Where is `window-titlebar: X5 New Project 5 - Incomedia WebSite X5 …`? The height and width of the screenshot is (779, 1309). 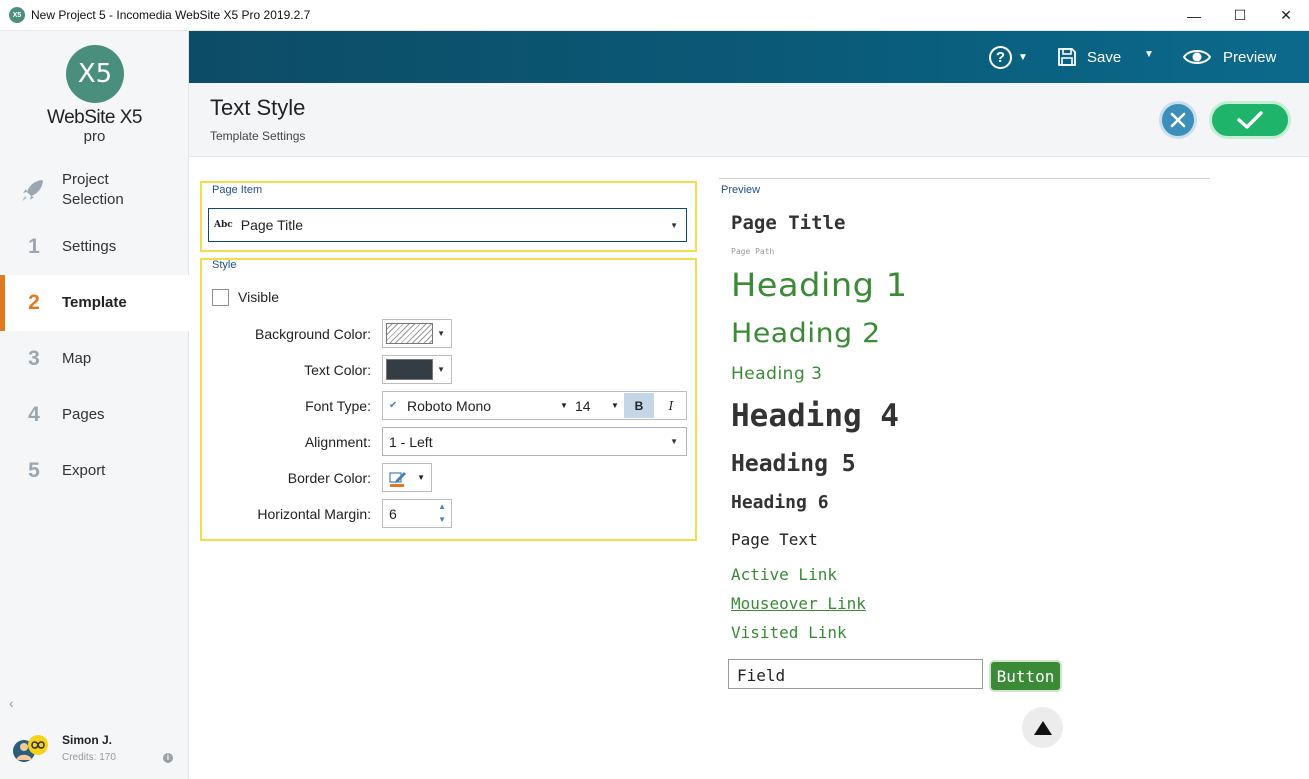
window-titlebar: X5 New Project 5 - Incomedia WebSite X5 … is located at coordinates (654, 15).